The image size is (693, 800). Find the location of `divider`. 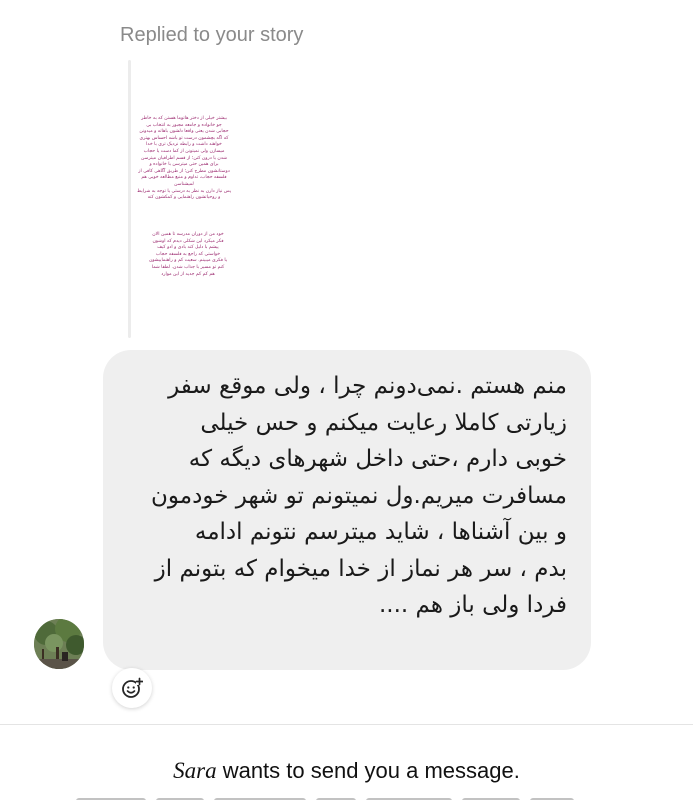

divider is located at coordinates (346, 724).